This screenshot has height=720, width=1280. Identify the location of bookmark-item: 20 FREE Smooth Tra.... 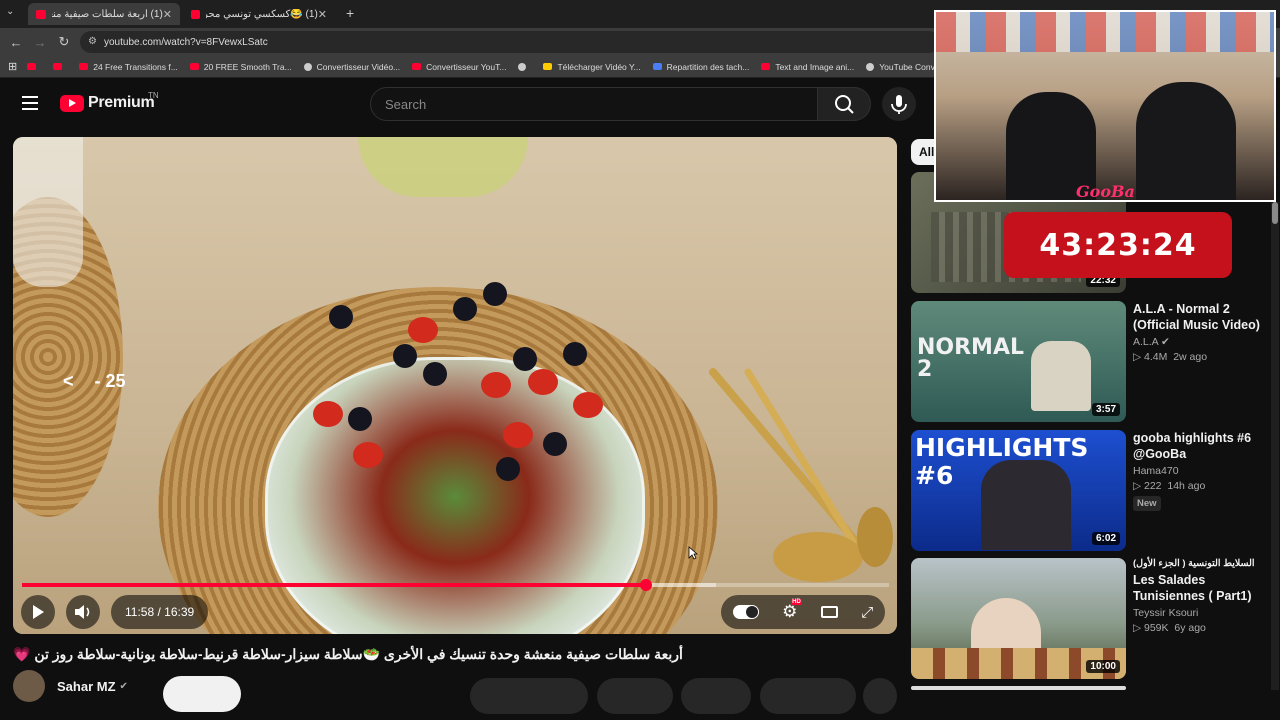
(240, 66).